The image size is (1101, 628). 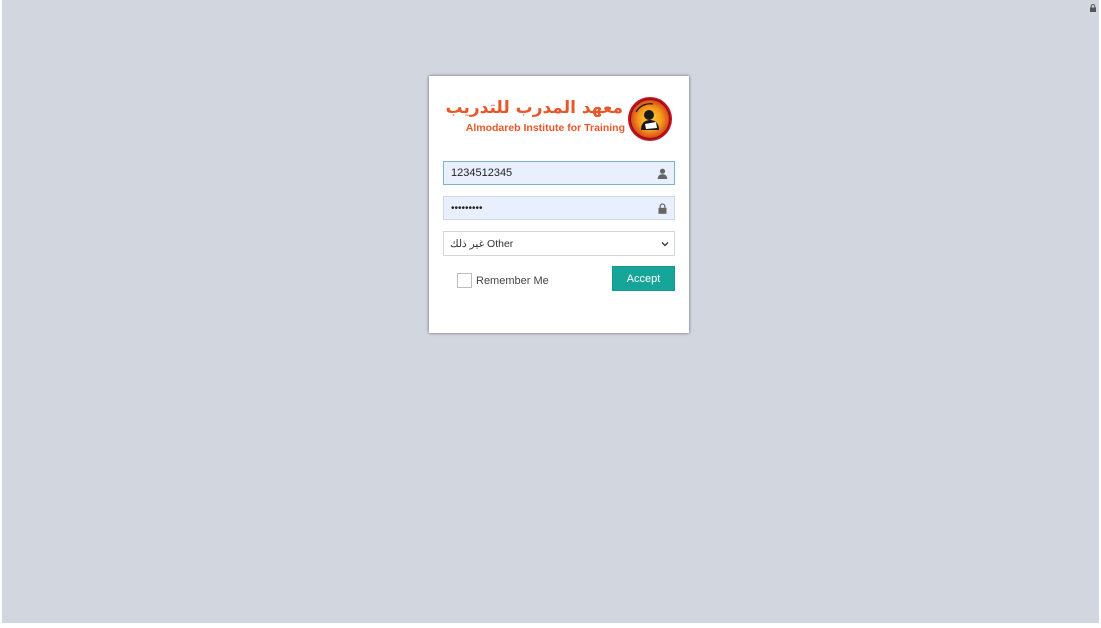 What do you see at coordinates (482, 244) in the screenshot?
I see `category-select-value: غير ذلك Other` at bounding box center [482, 244].